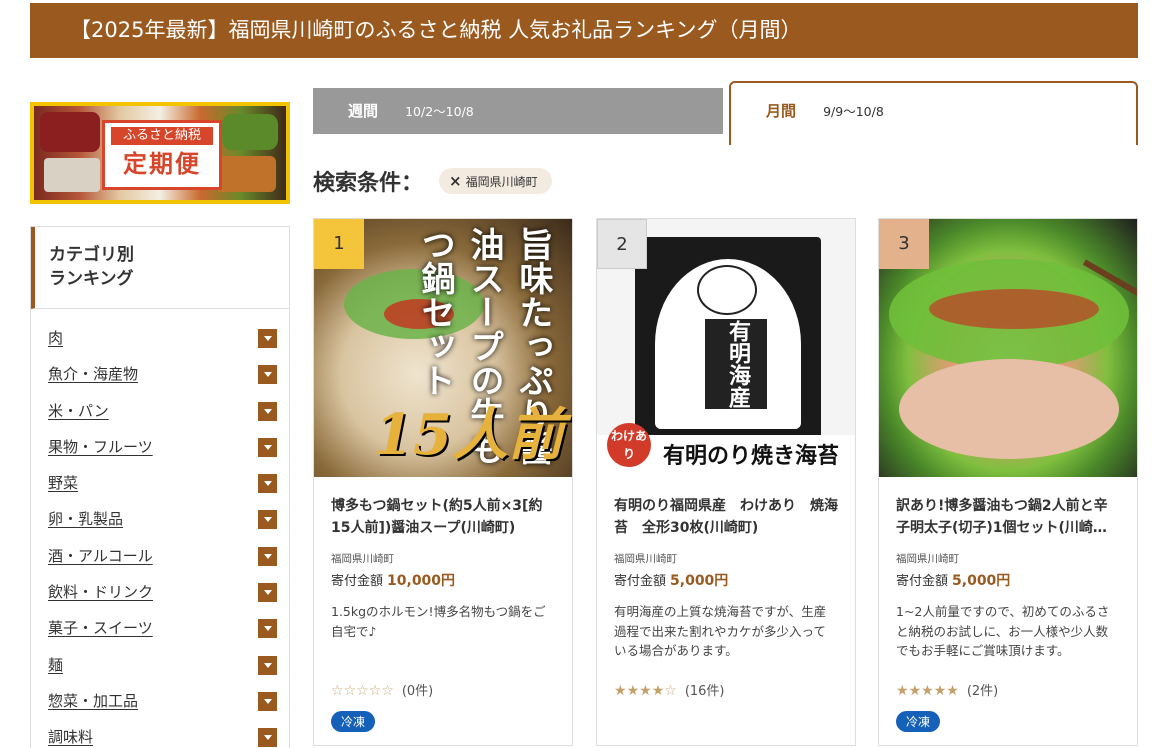 The image size is (1170, 748). I want to click on product-price-row-1: 寄付金額 10,000円, so click(393, 581).